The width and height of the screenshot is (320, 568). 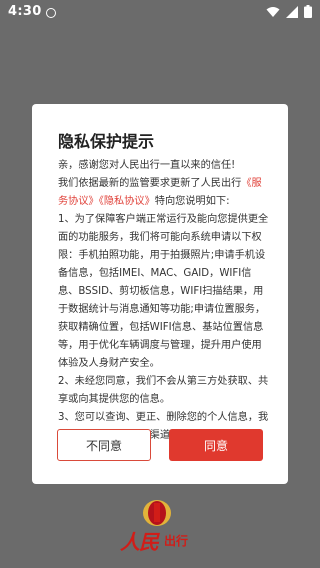 What do you see at coordinates (308, 11) in the screenshot?
I see `battery-icon` at bounding box center [308, 11].